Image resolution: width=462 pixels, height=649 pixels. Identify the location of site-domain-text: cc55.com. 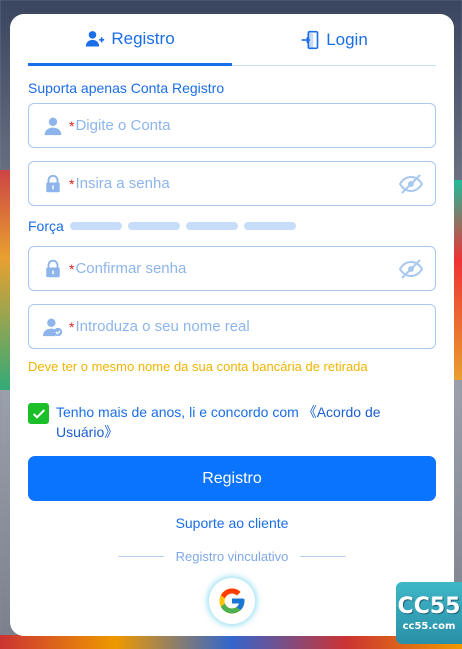
(429, 626).